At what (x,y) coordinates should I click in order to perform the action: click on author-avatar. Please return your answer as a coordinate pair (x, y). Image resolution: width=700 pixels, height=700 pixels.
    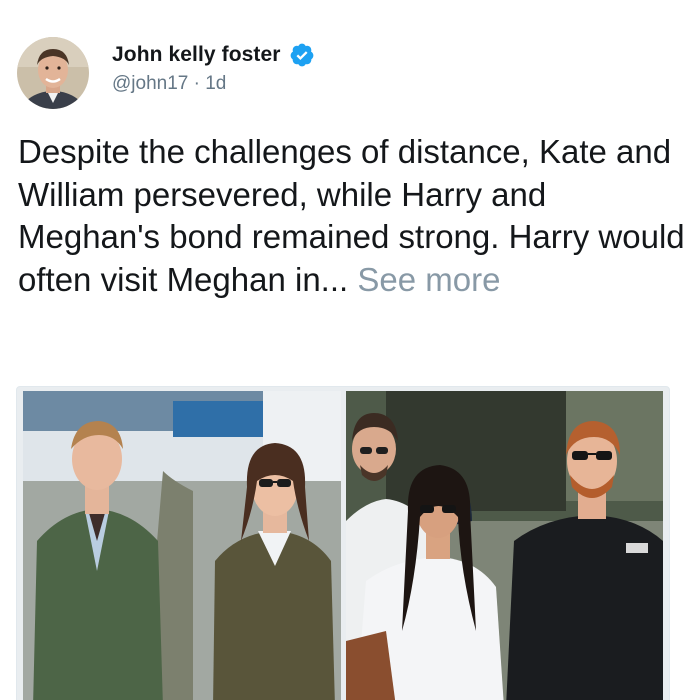
    Looking at the image, I should click on (53, 73).